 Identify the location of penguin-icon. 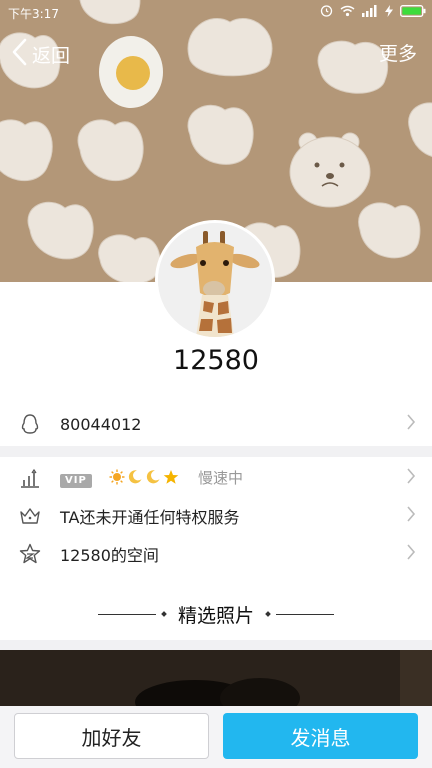
(30, 424).